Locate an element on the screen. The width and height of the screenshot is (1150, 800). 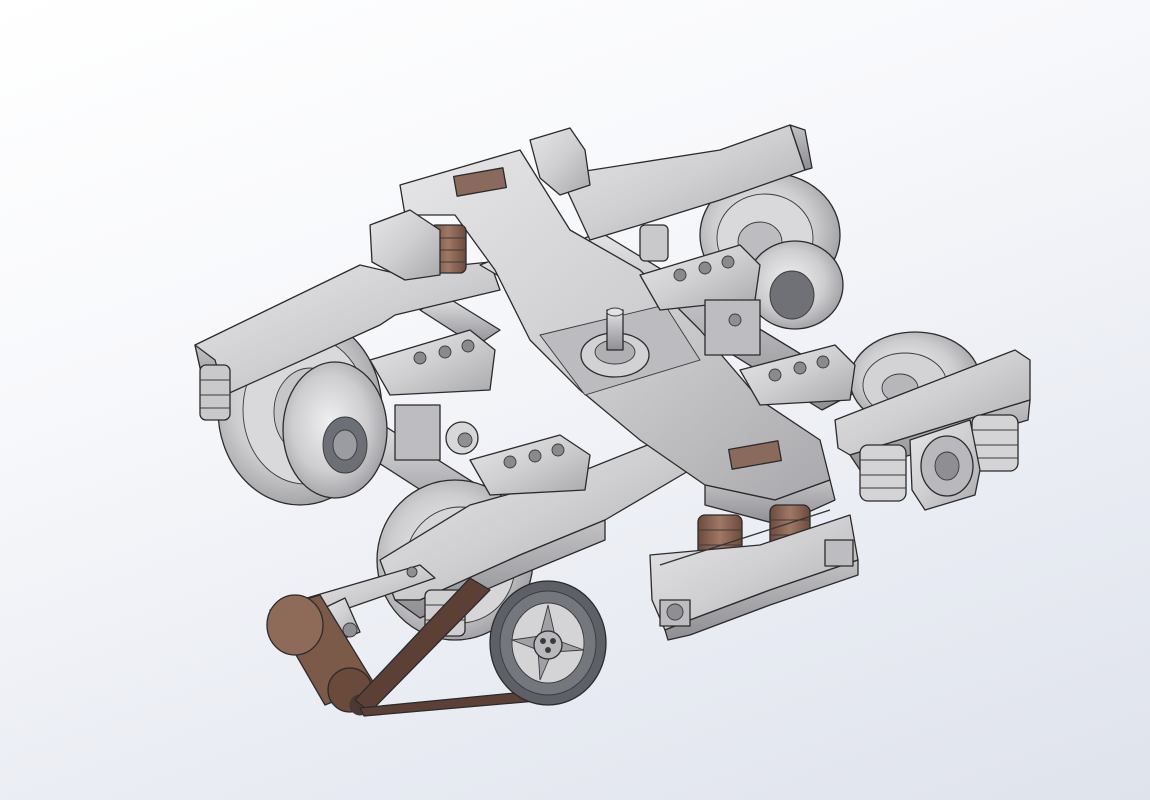
bracket-left is located at coordinates (432, 362).